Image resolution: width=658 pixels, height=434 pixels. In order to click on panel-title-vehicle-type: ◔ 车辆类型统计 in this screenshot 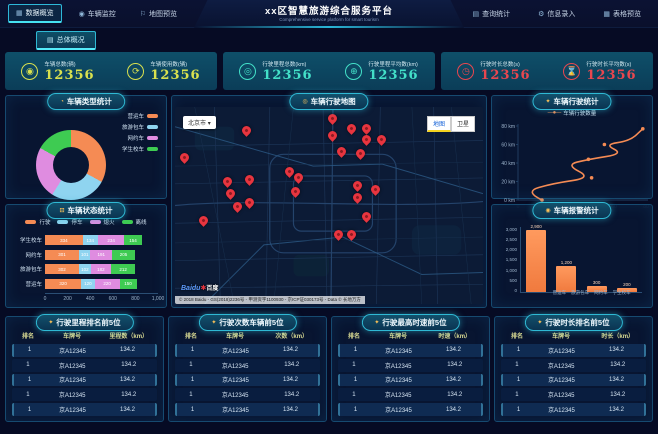, I will do `click(86, 101)`.